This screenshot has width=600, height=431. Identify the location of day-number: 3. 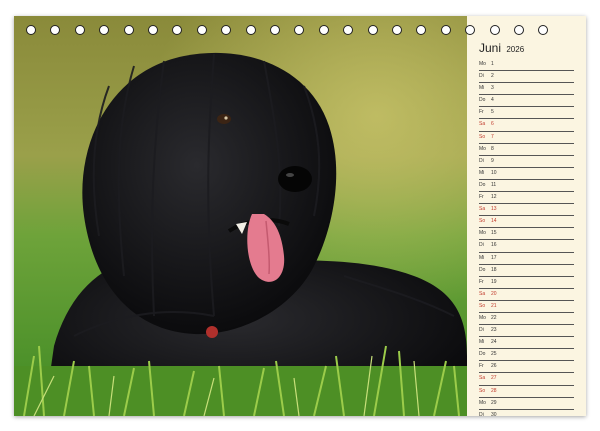
(492, 88).